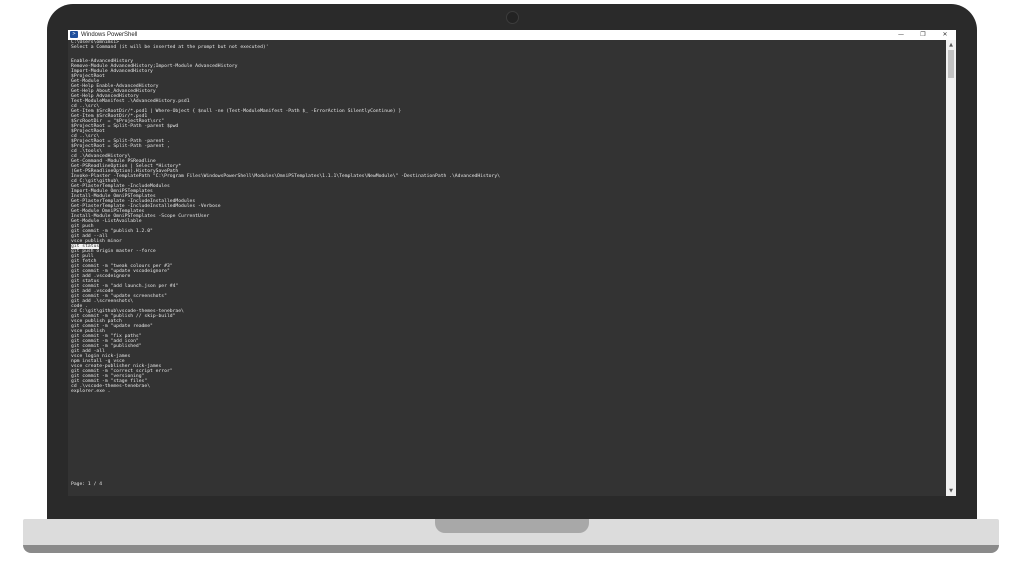  What do you see at coordinates (285, 241) in the screenshot?
I see `command-item: vsce publish minor` at bounding box center [285, 241].